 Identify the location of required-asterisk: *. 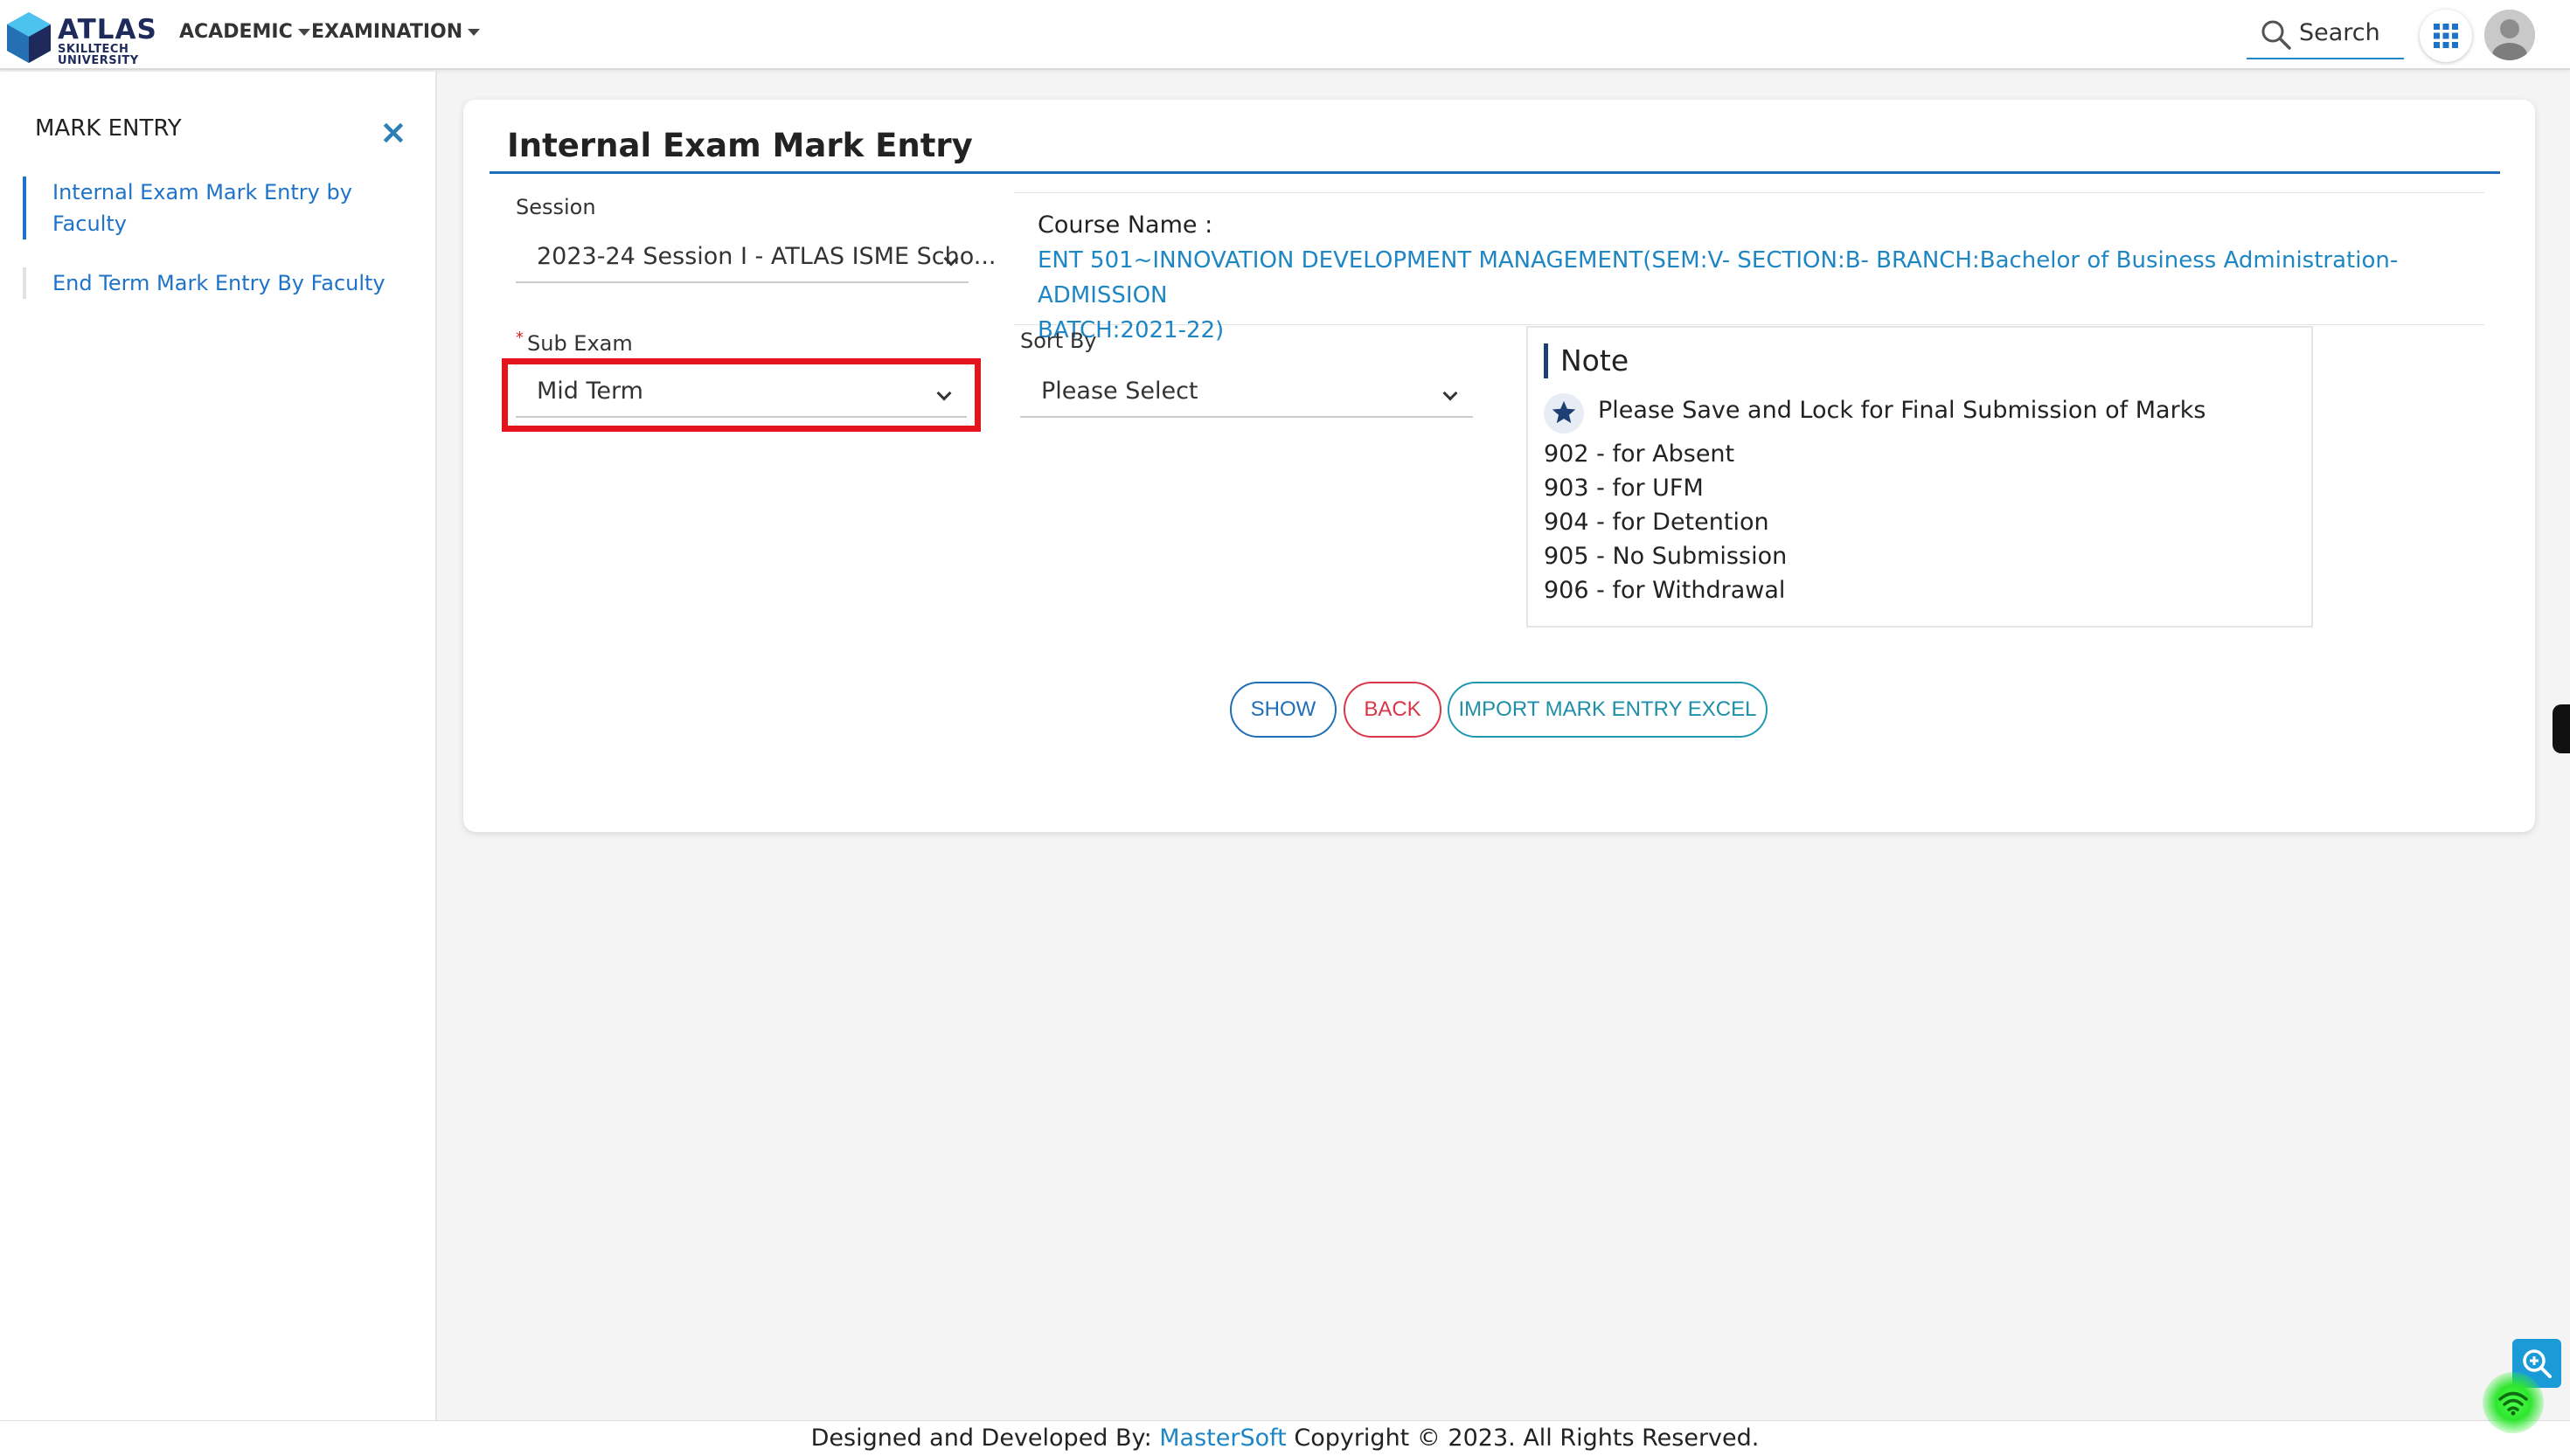
(520, 338).